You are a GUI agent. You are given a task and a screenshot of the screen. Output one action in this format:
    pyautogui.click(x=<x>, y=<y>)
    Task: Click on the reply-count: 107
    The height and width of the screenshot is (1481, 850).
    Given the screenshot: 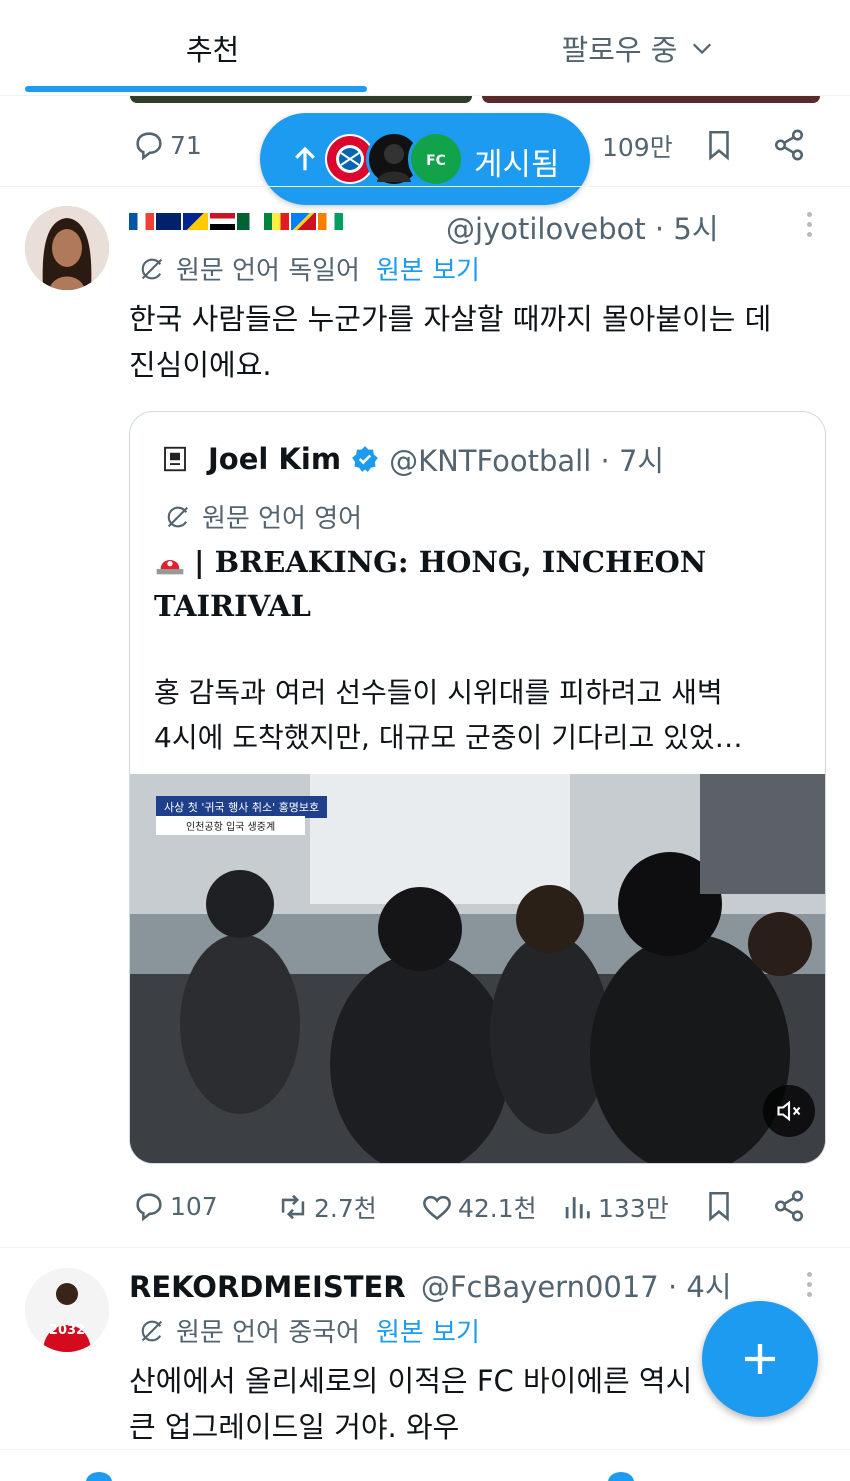 What is the action you would take?
    pyautogui.click(x=194, y=1206)
    